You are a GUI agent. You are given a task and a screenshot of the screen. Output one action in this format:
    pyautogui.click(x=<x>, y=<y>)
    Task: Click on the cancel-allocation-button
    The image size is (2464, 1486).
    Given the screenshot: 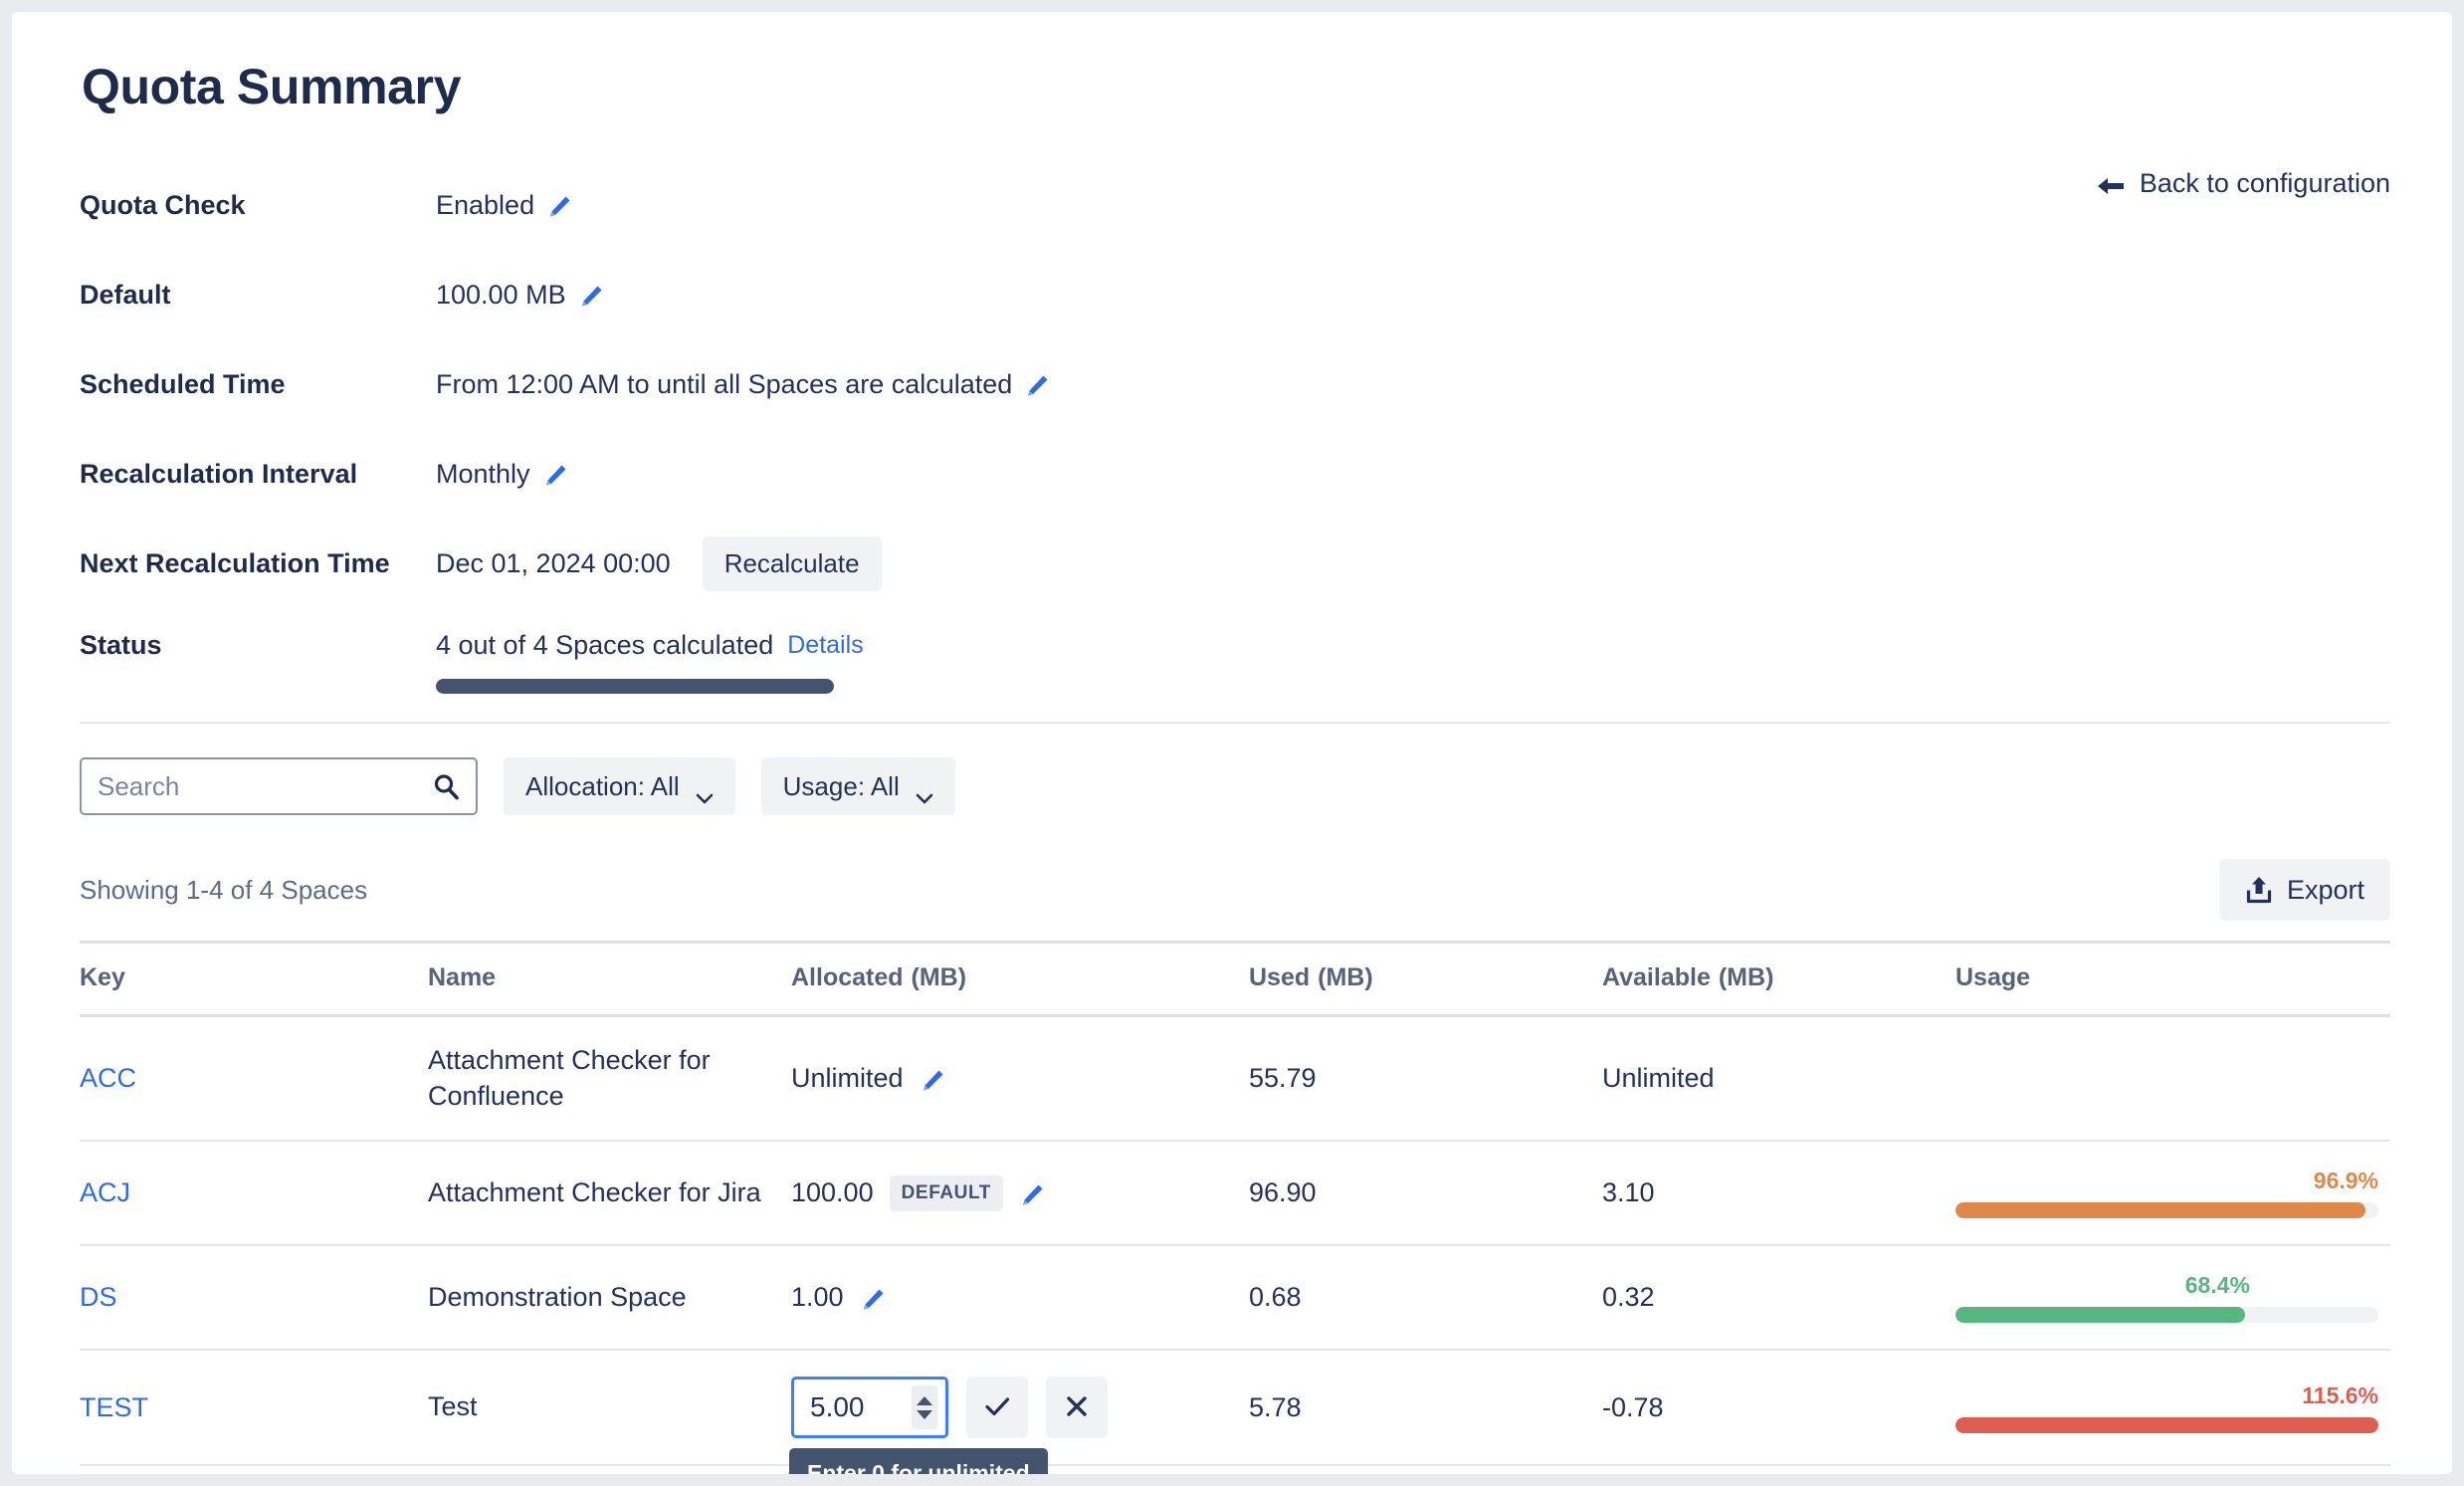 What is the action you would take?
    pyautogui.click(x=1077, y=1408)
    